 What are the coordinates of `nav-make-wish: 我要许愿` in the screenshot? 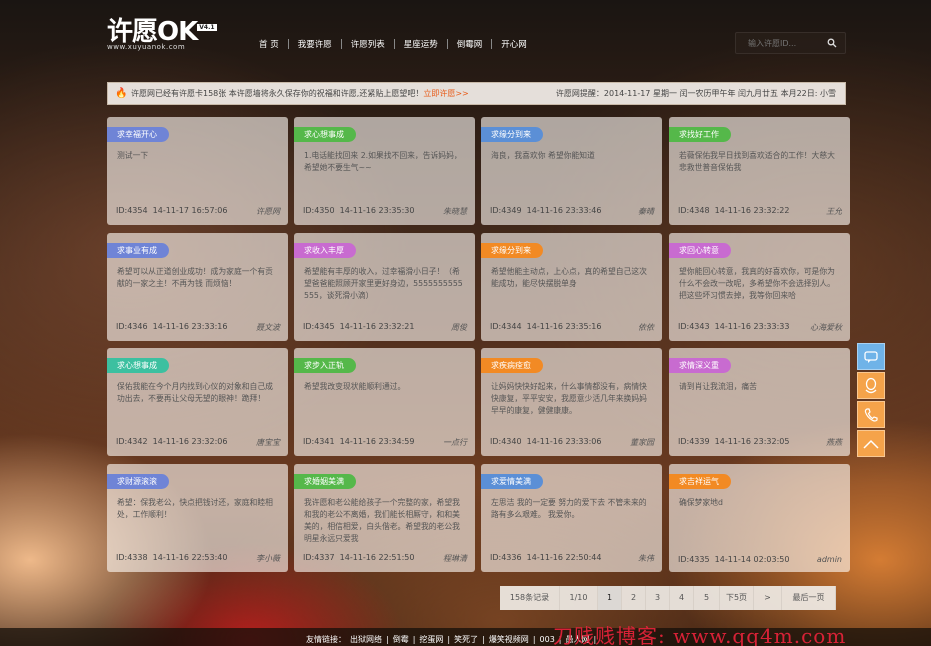 It's located at (315, 44).